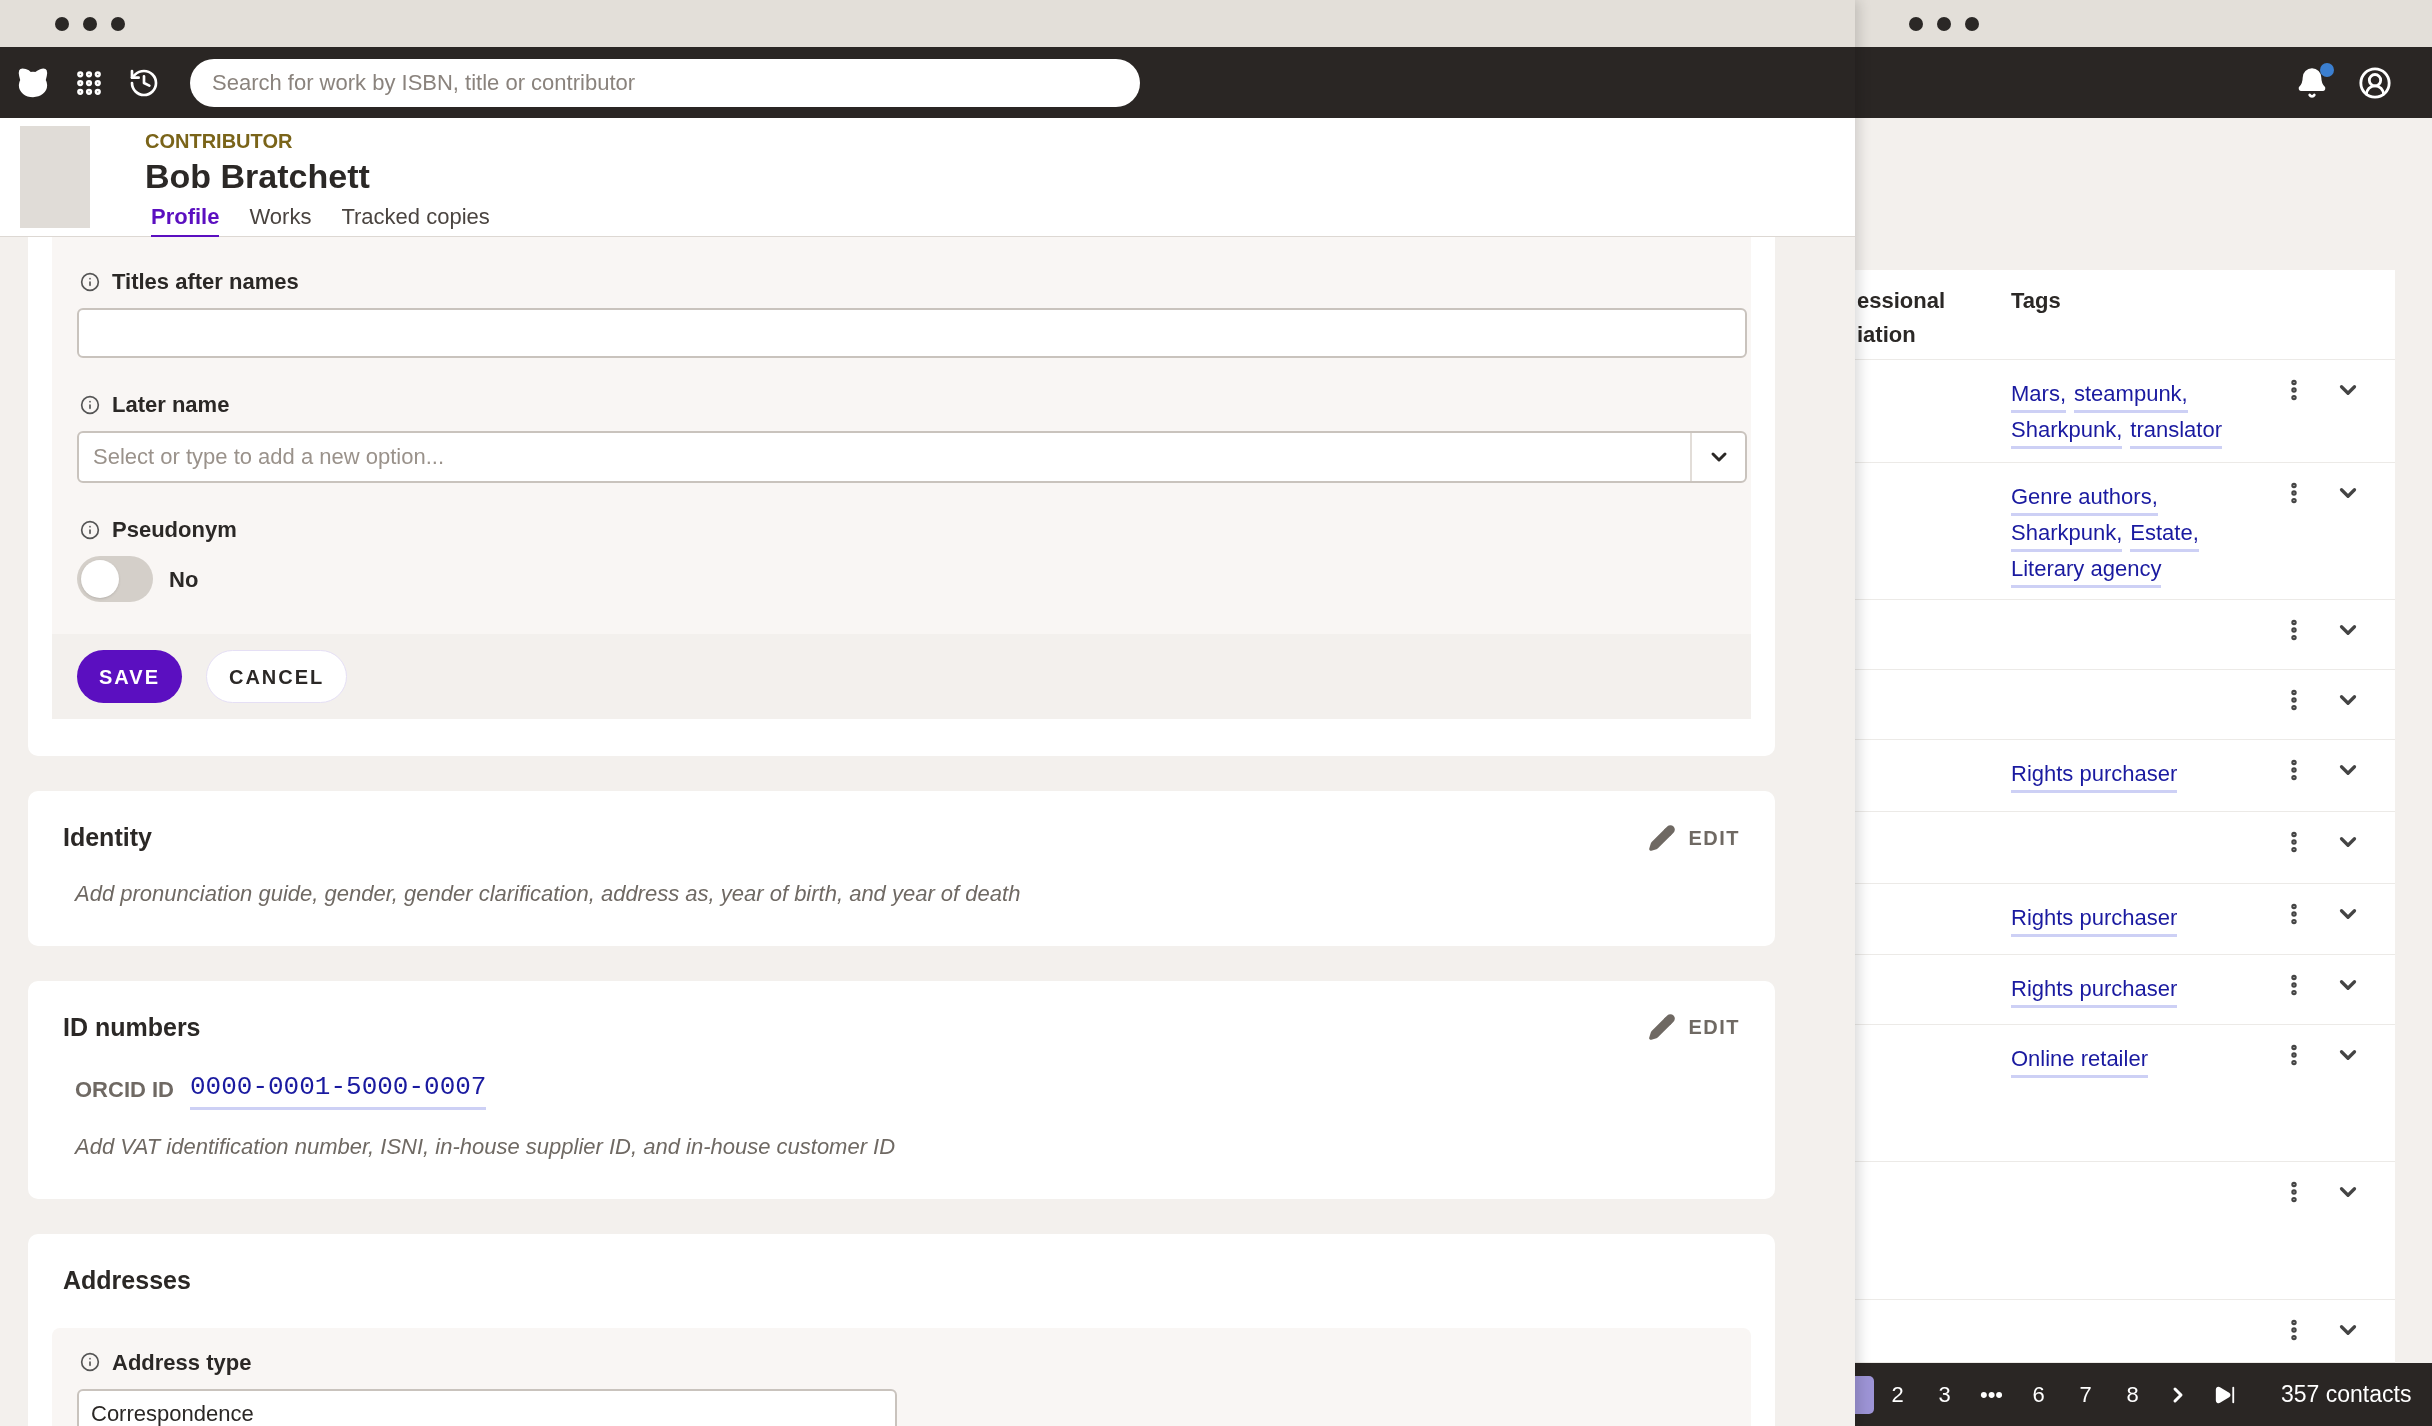 Image resolution: width=2432 pixels, height=1426 pixels. Describe the element at coordinates (2084, 498) in the screenshot. I see `tag-link: Genre authors,` at that location.